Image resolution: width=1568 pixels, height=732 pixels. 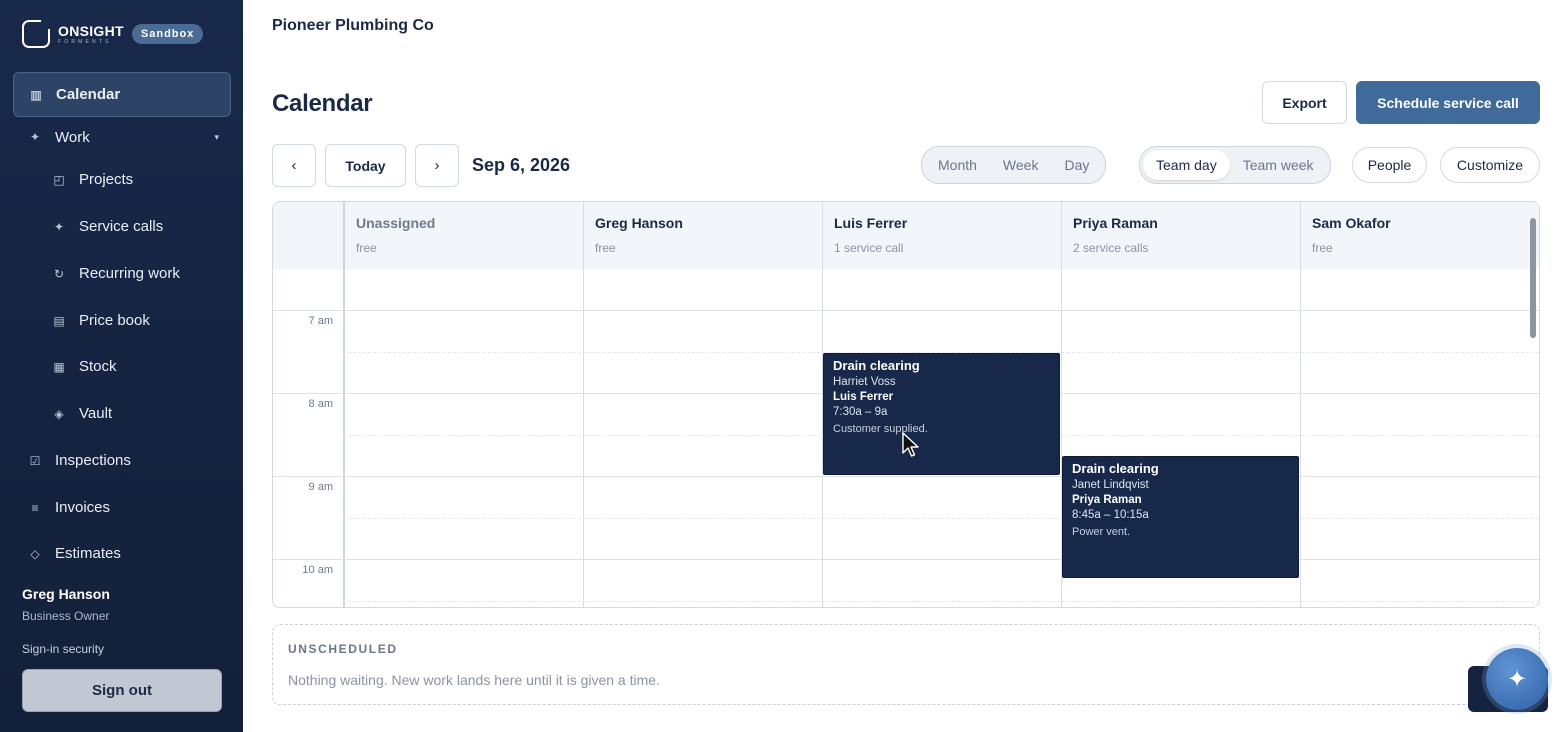 What do you see at coordinates (396, 223) in the screenshot?
I see `column-name: Unassigned` at bounding box center [396, 223].